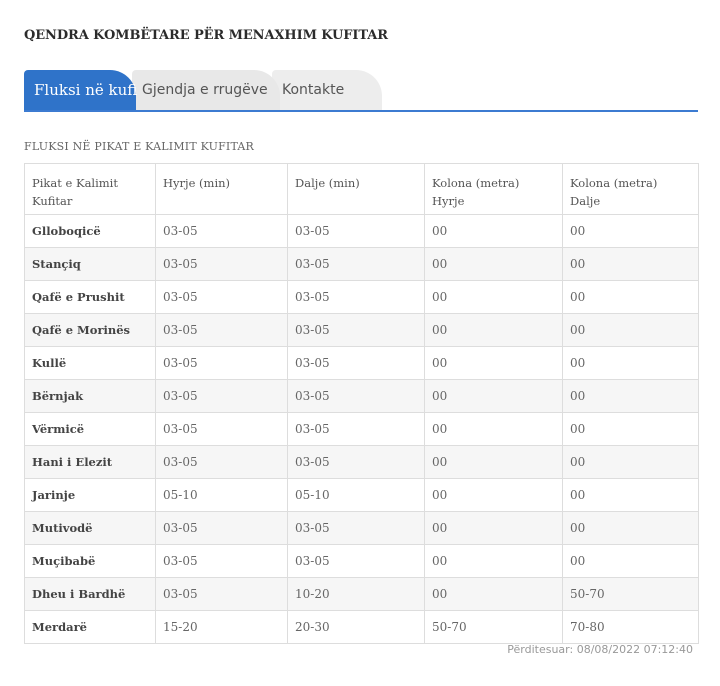 The width and height of the screenshot is (720, 686). What do you see at coordinates (90, 462) in the screenshot?
I see `cell-crossing-point: Hani i Elezit` at bounding box center [90, 462].